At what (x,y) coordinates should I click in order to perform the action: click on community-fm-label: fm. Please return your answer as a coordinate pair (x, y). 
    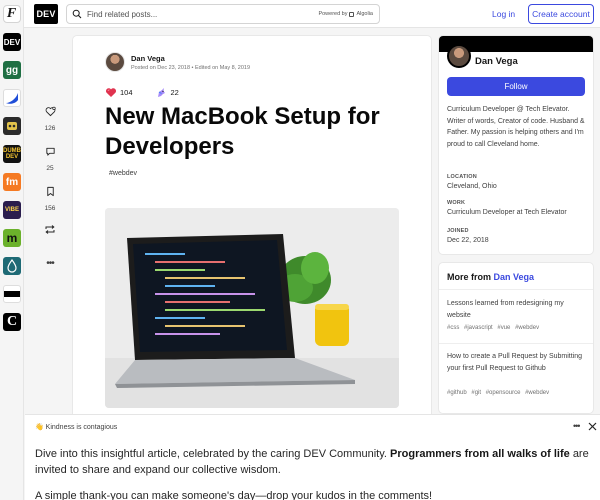
    Looking at the image, I should click on (12, 182).